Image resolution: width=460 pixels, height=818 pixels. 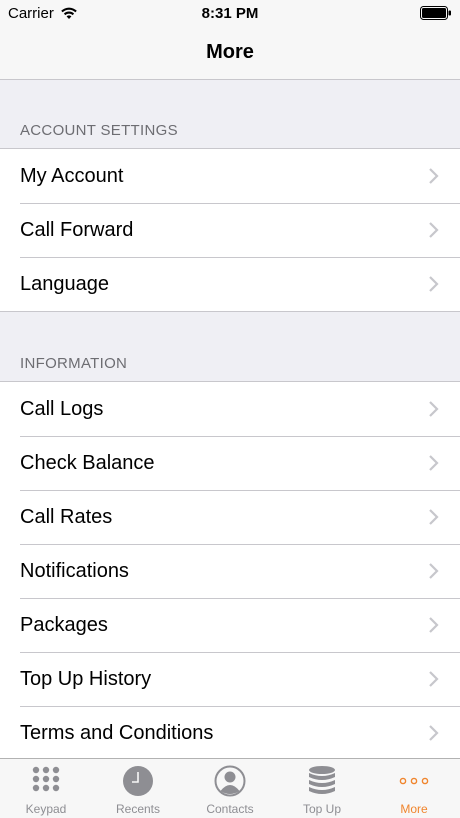 I want to click on wifi-icon, so click(x=69, y=13).